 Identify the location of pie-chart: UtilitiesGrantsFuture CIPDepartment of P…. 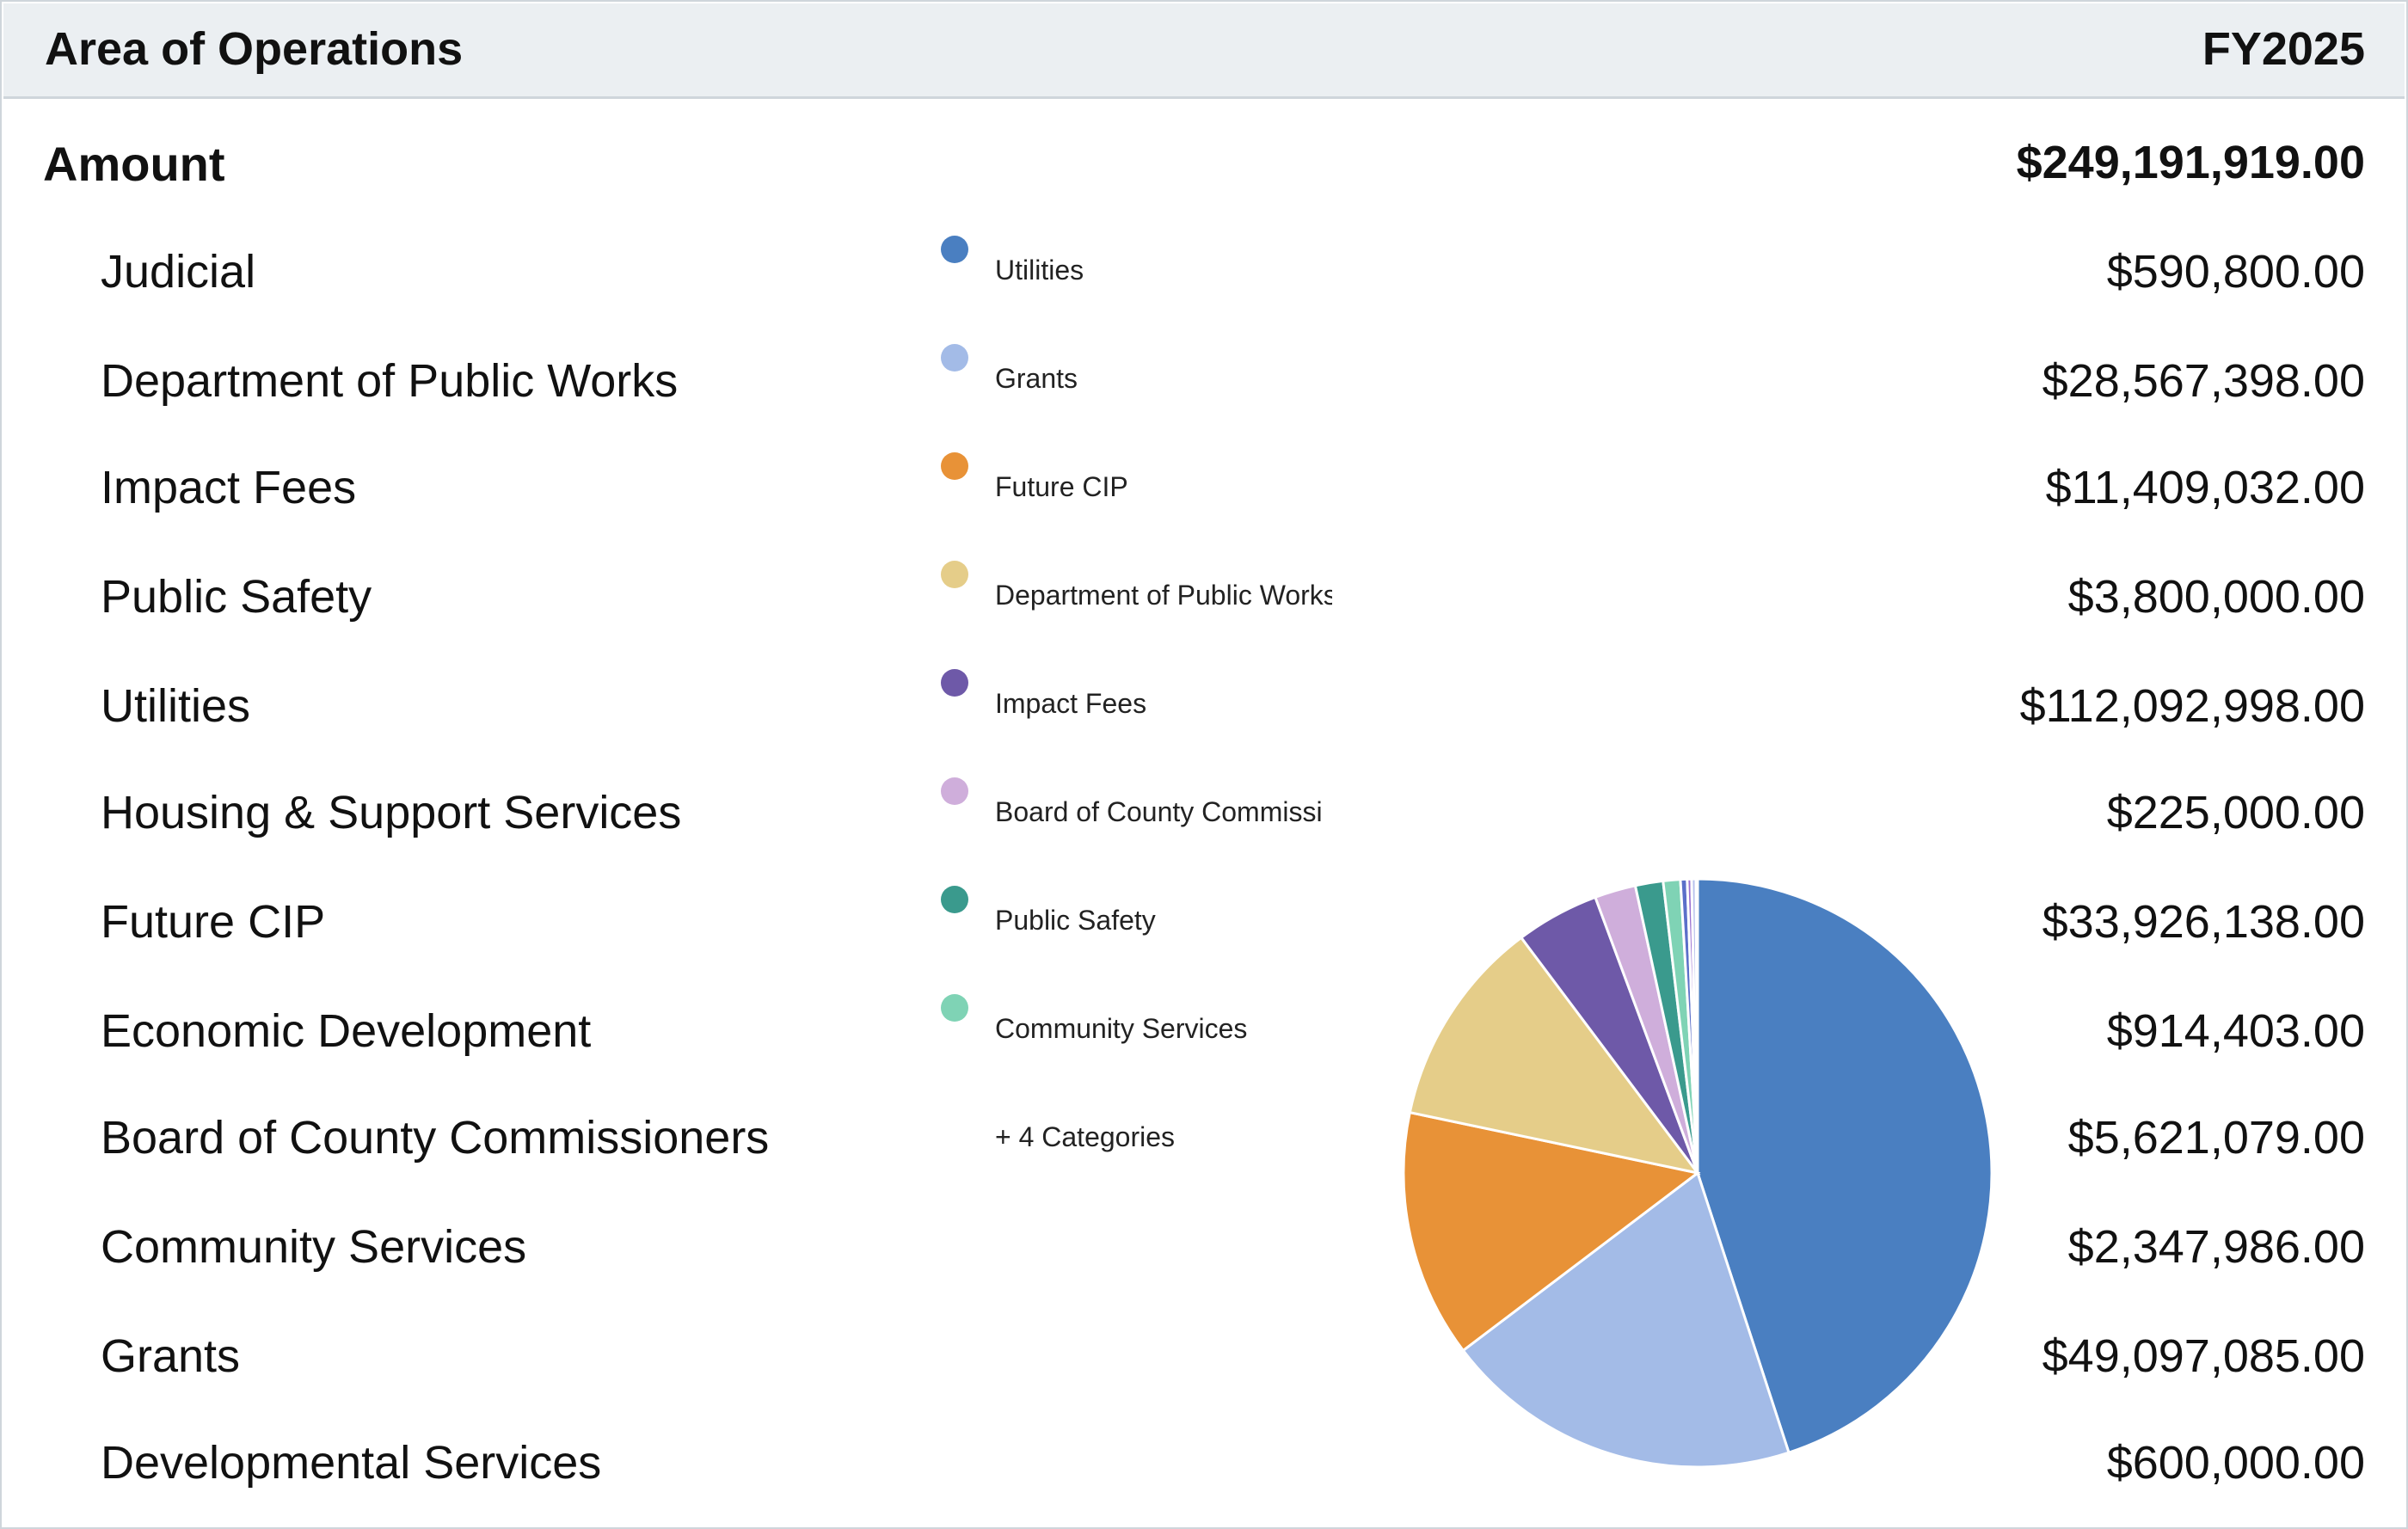
(1697, 1173).